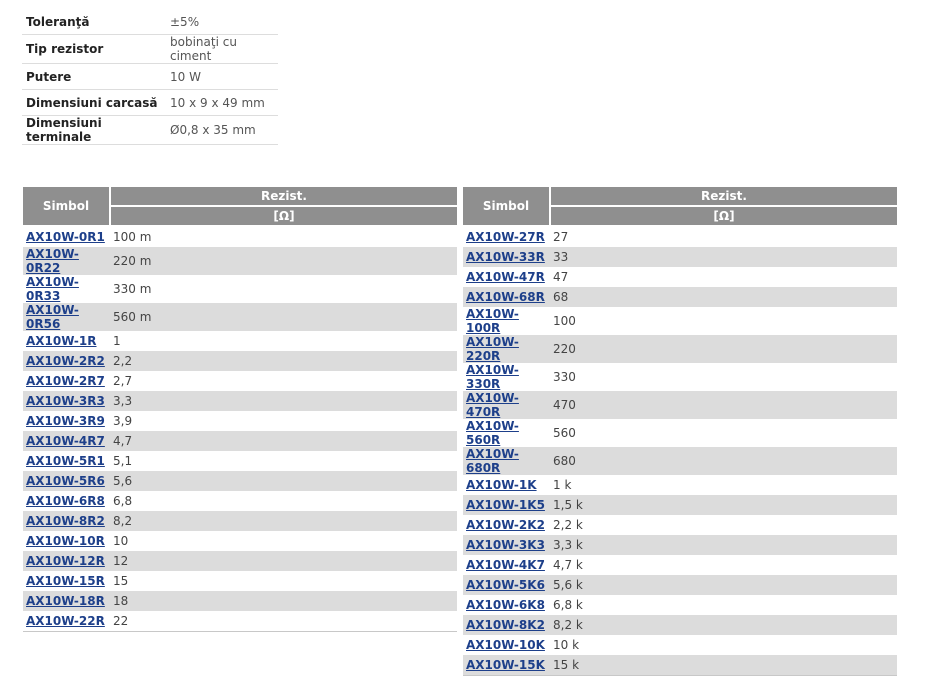  I want to click on table-row: AX10W-5R6 5,6, so click(240, 481).